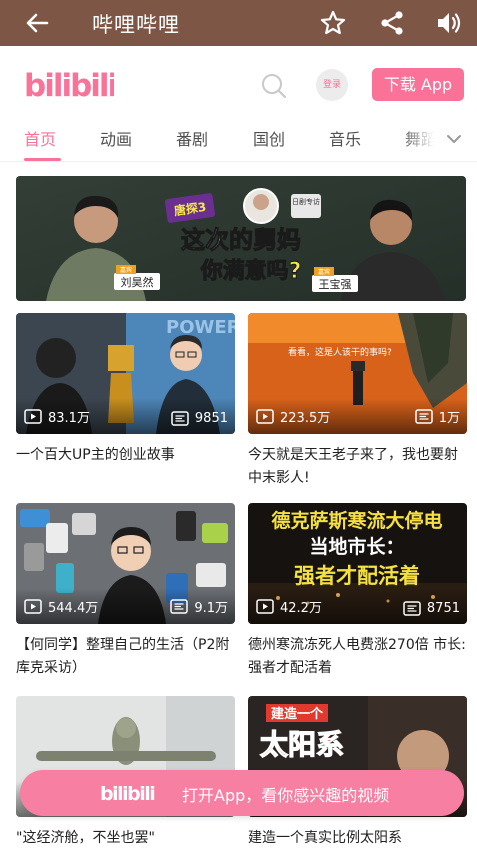  Describe the element at coordinates (449, 418) in the screenshot. I see `danmaku-count-value: 1万` at that location.